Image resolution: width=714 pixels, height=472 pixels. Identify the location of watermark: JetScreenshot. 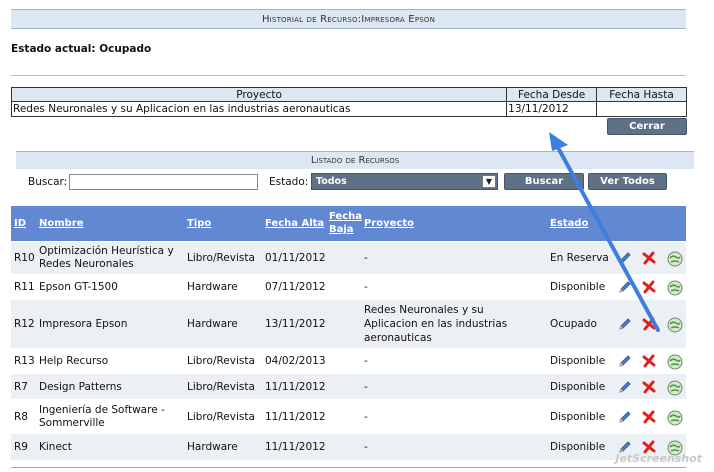
(658, 458).